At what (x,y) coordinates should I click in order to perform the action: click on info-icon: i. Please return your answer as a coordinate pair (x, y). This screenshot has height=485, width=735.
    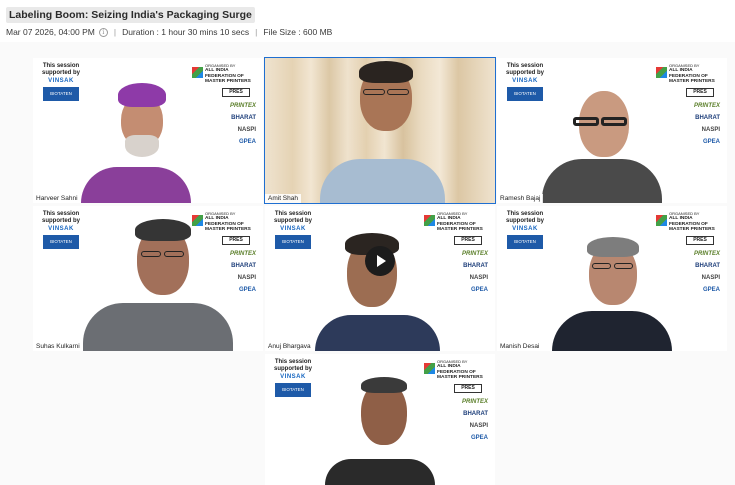
    Looking at the image, I should click on (103, 32).